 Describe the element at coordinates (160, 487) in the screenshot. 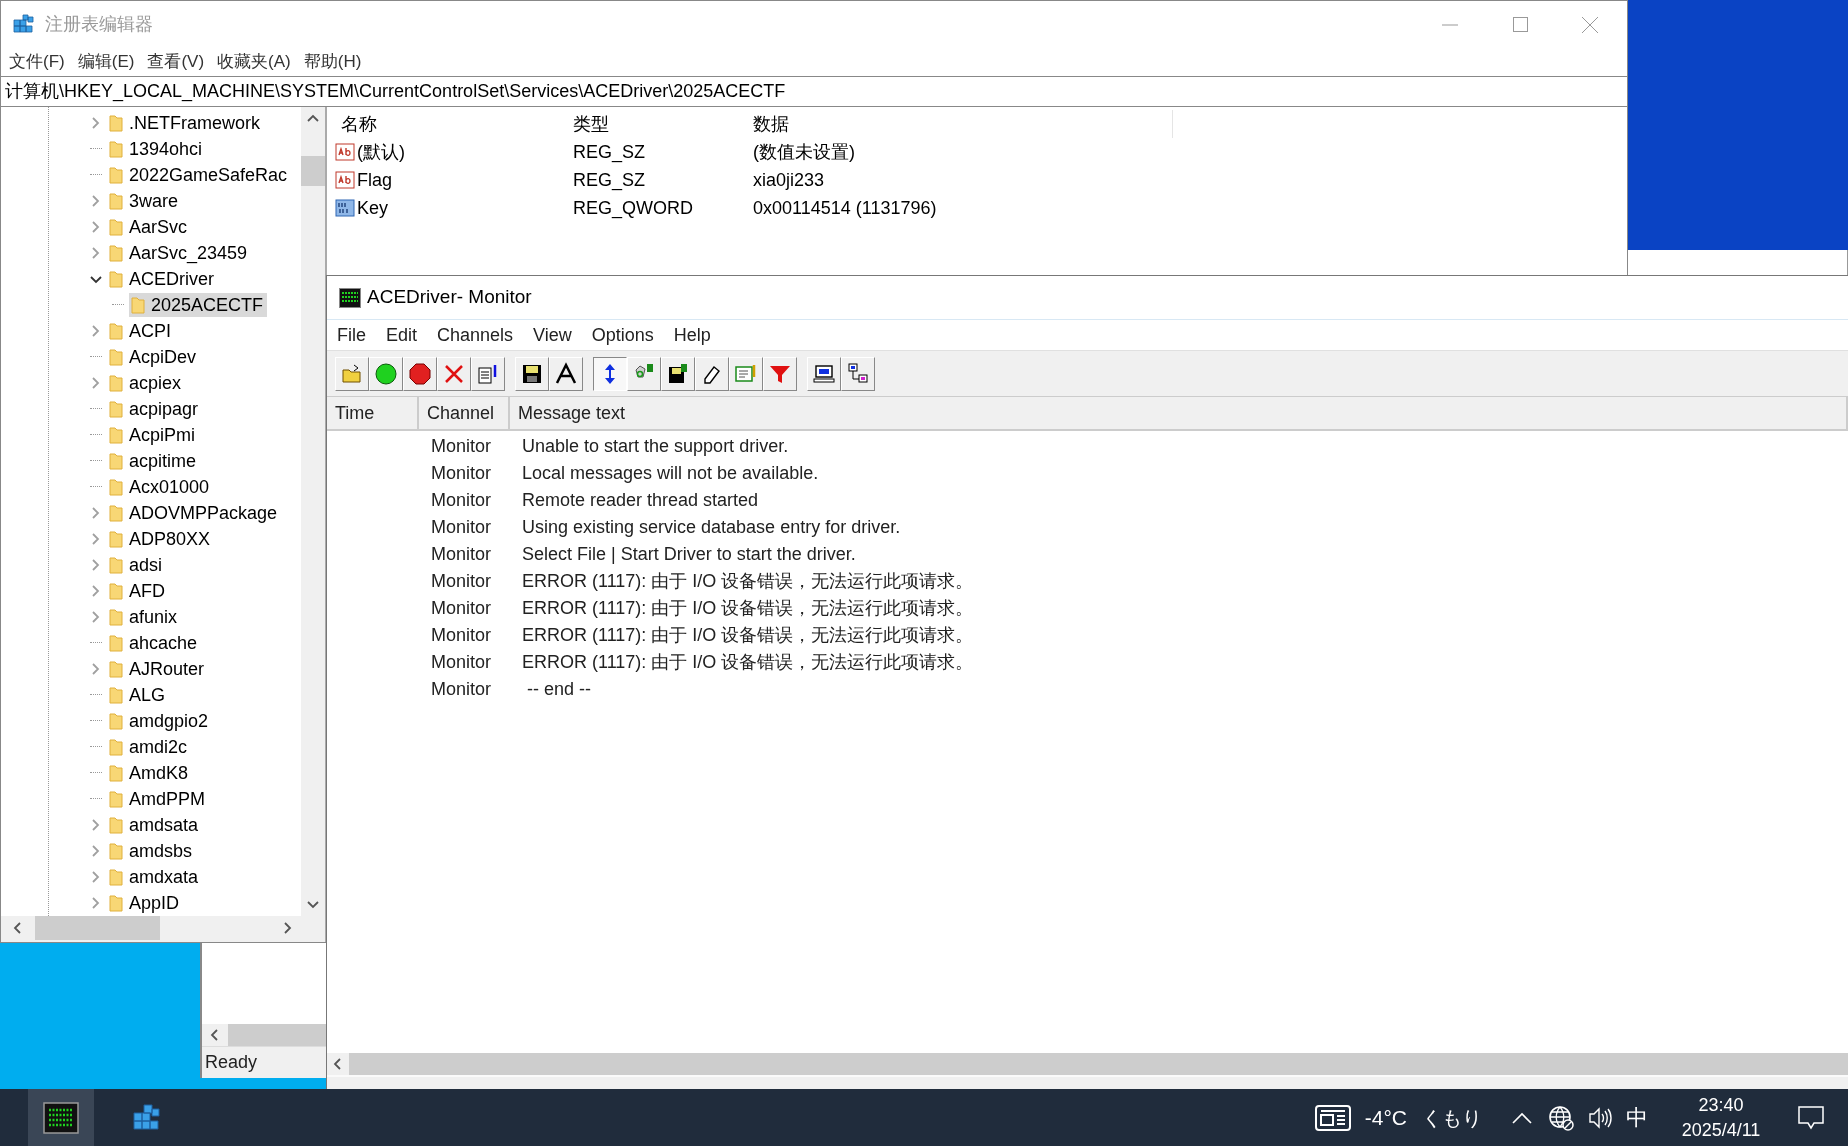

I see `tree-item: Acx01000` at that location.